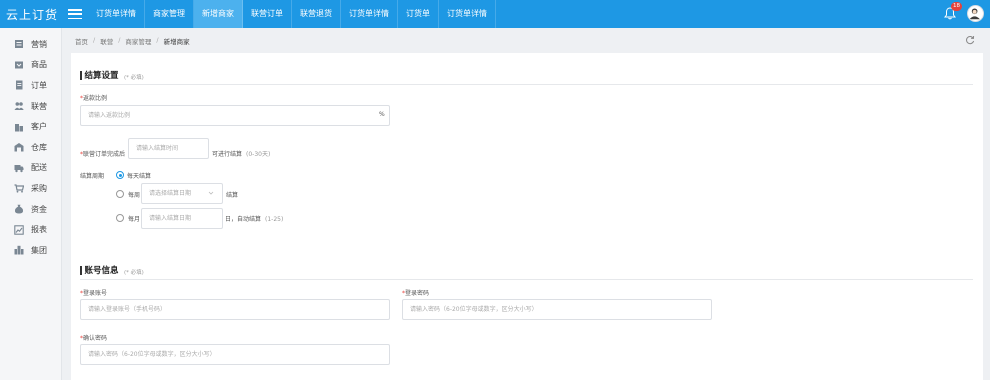  I want to click on login-account-label: *登录账号, so click(94, 293).